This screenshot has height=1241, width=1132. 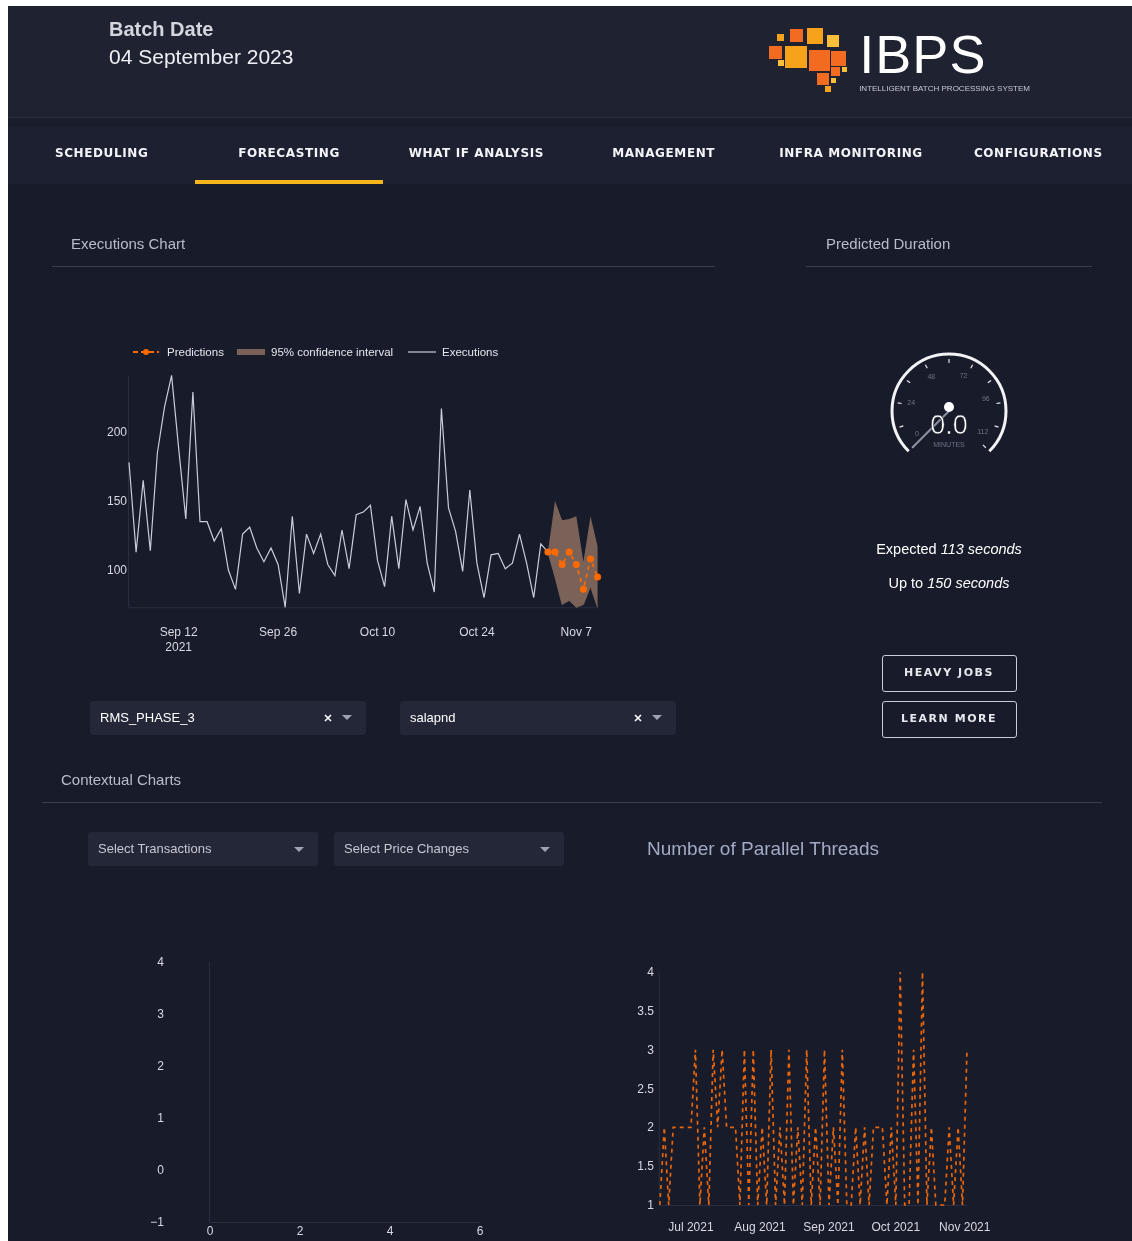 I want to click on action-button: LEARN MORE, so click(x=949, y=719).